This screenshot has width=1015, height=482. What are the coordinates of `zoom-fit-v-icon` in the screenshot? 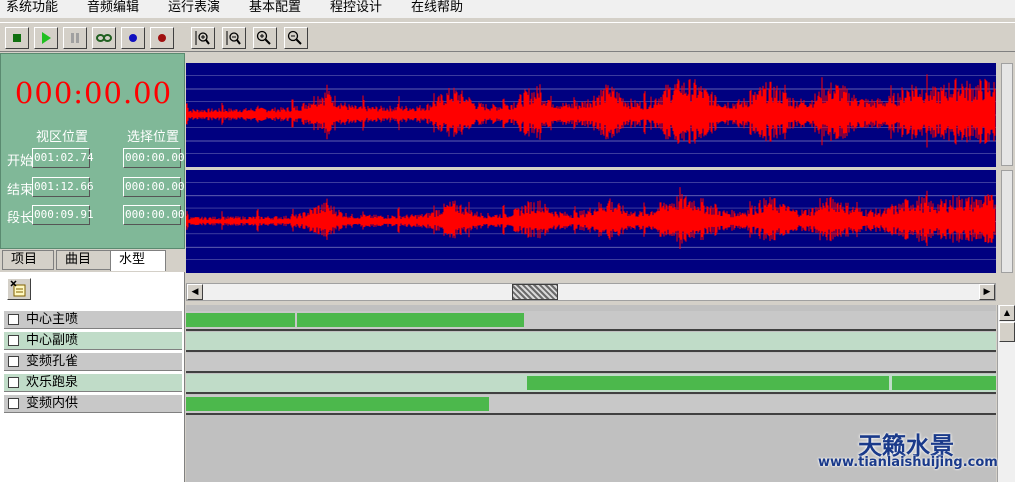 It's located at (202, 38).